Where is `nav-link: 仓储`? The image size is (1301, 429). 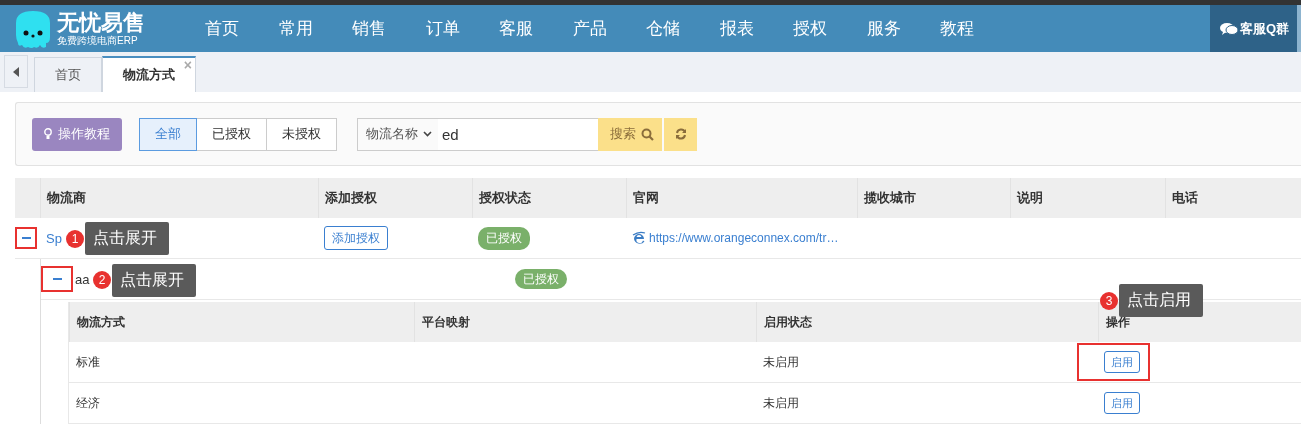
nav-link: 仓储 is located at coordinates (683, 28).